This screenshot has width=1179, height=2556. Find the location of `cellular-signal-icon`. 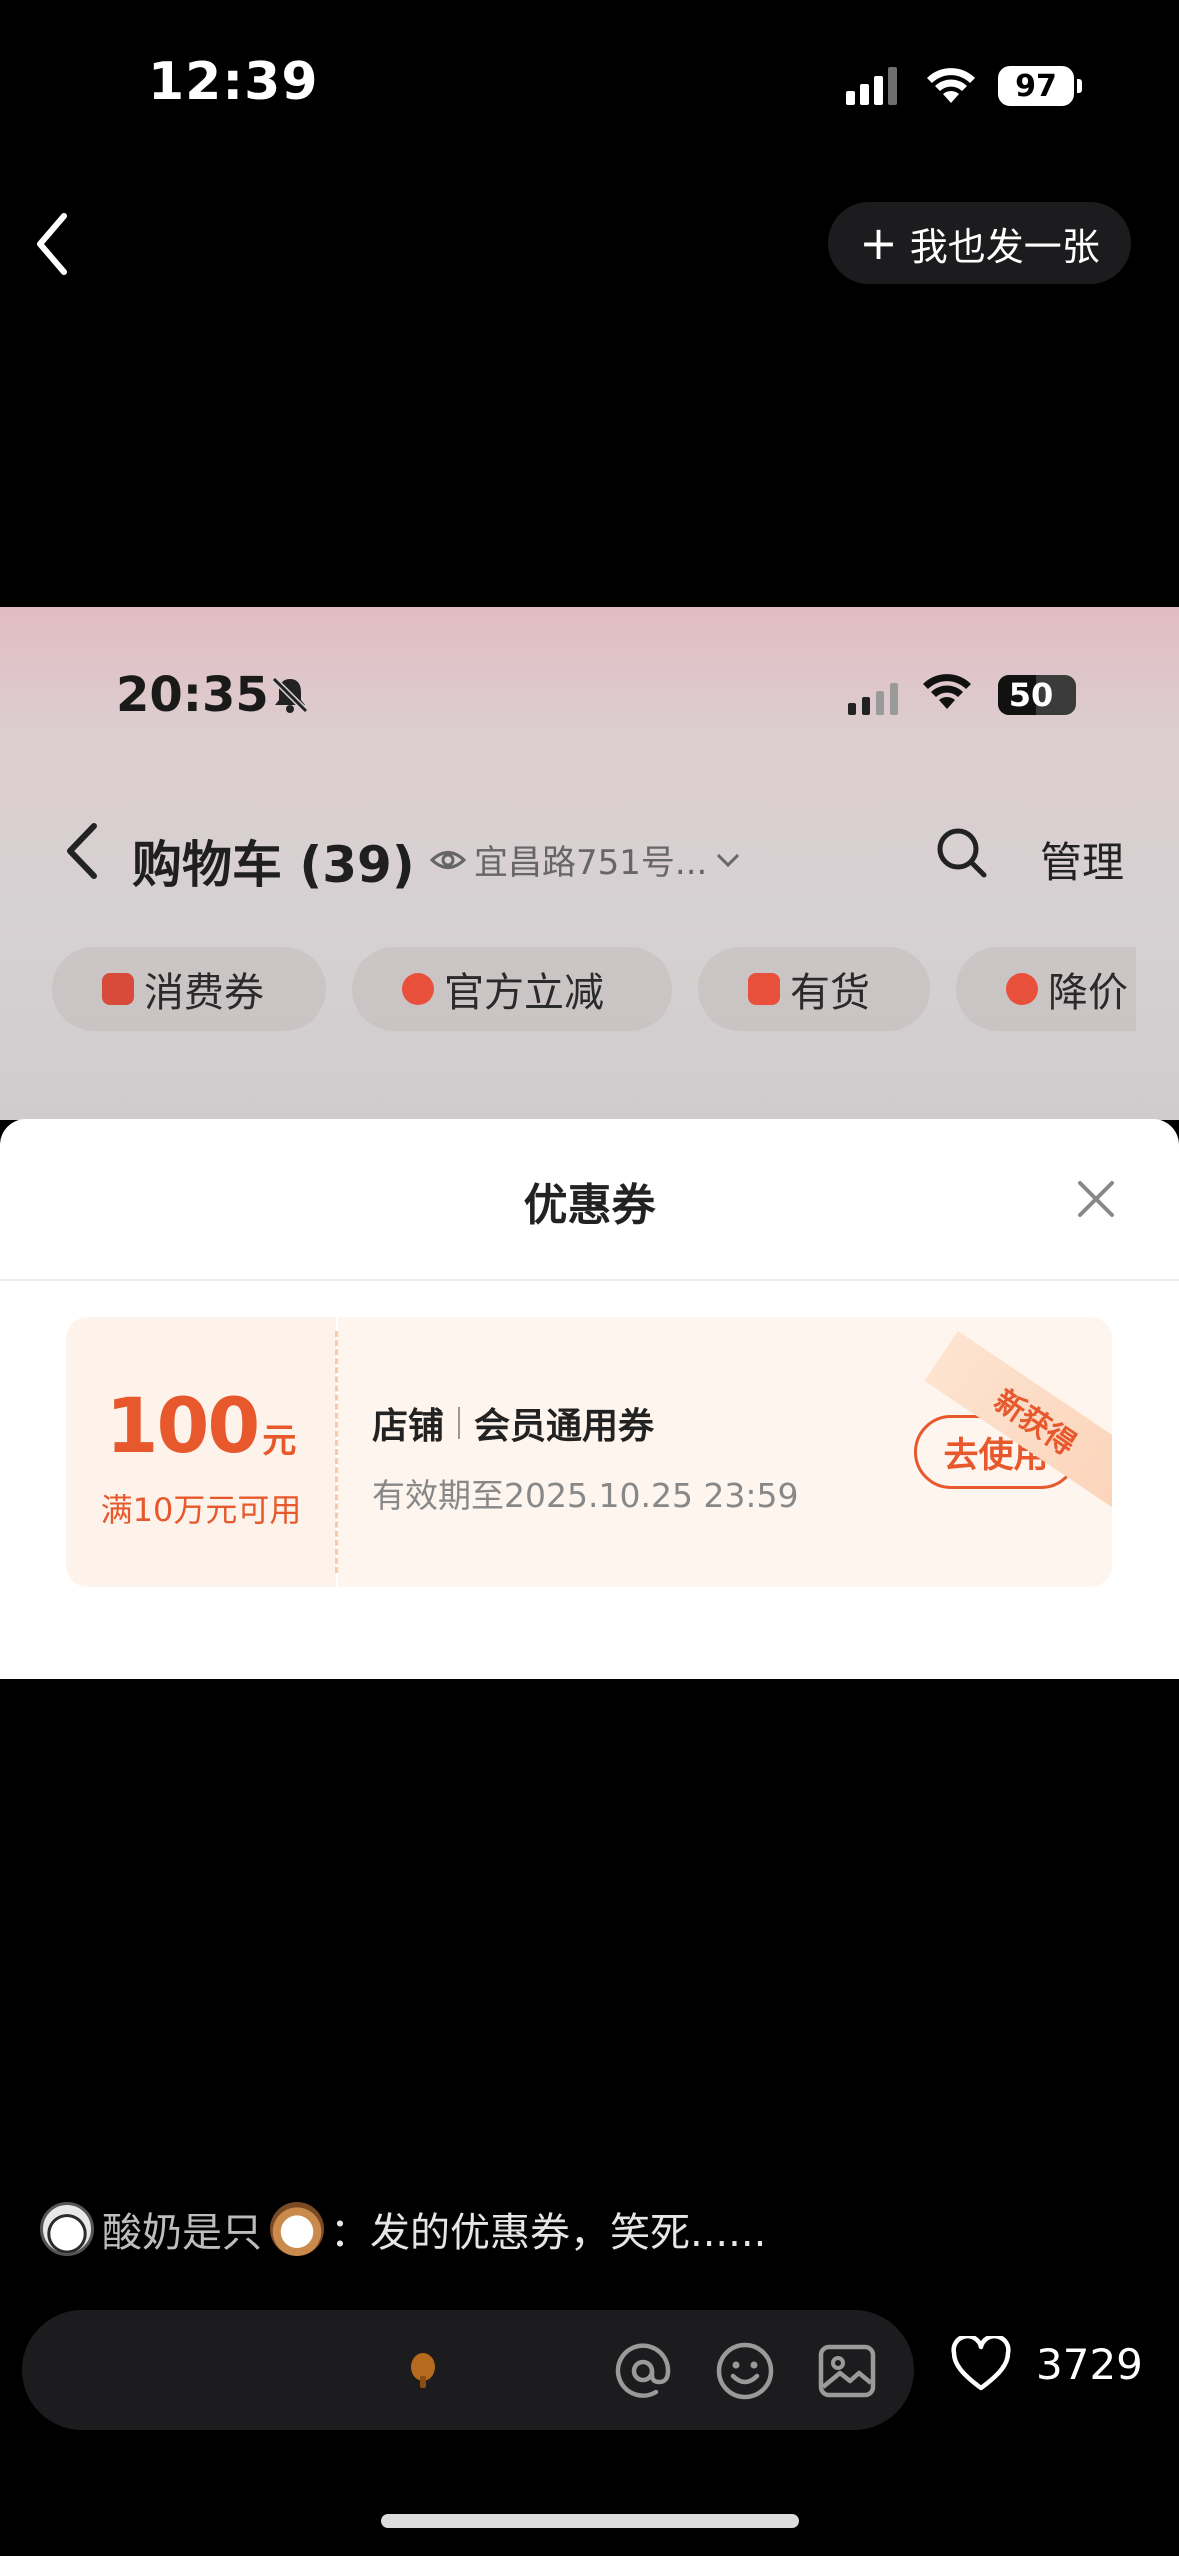

cellular-signal-icon is located at coordinates (871, 86).